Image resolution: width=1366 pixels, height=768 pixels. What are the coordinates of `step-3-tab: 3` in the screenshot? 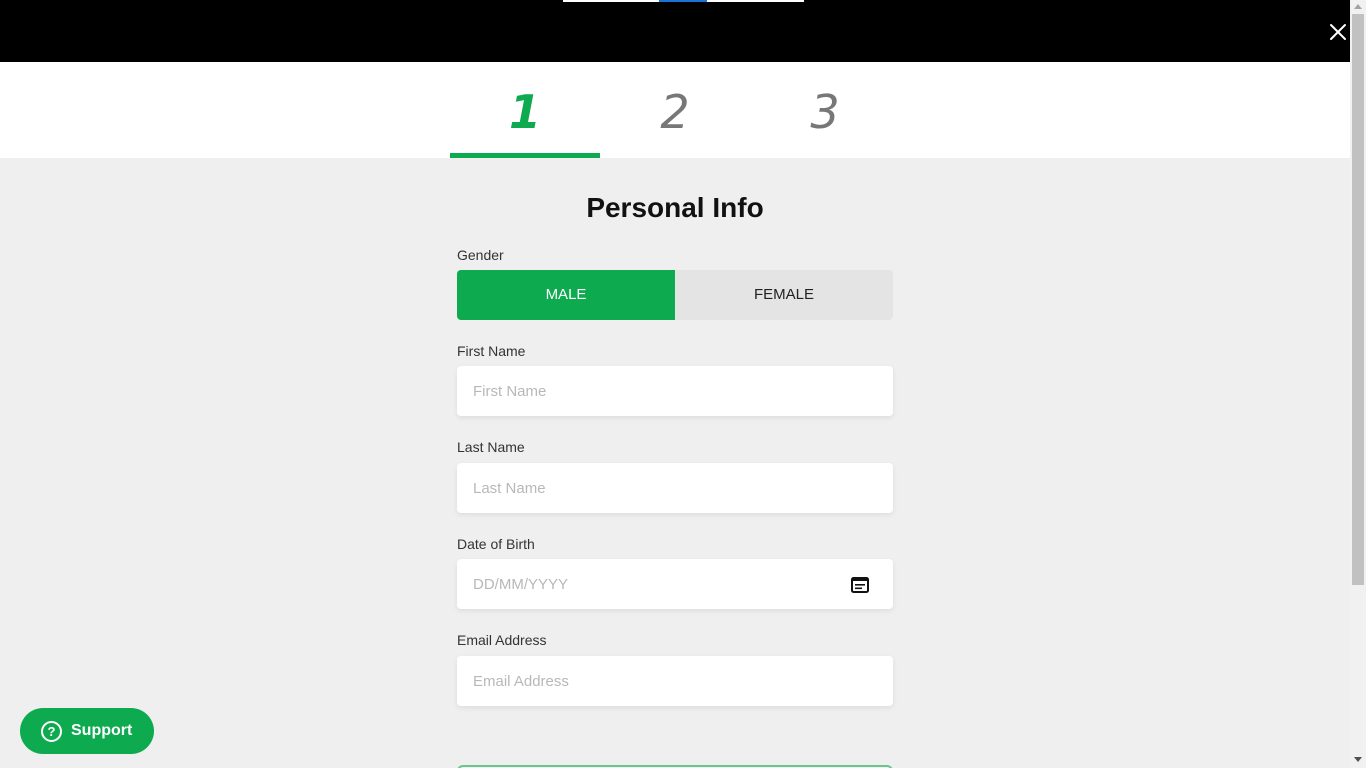 It's located at (825, 110).